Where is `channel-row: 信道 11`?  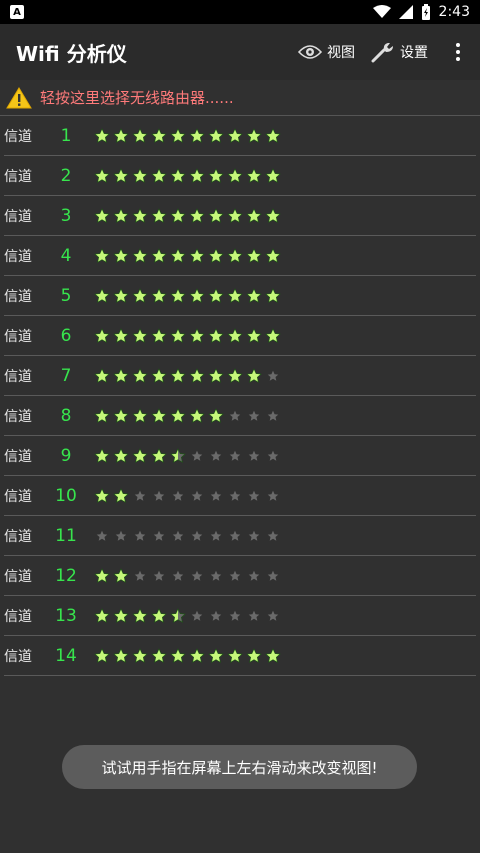 channel-row: 信道 11 is located at coordinates (240, 536).